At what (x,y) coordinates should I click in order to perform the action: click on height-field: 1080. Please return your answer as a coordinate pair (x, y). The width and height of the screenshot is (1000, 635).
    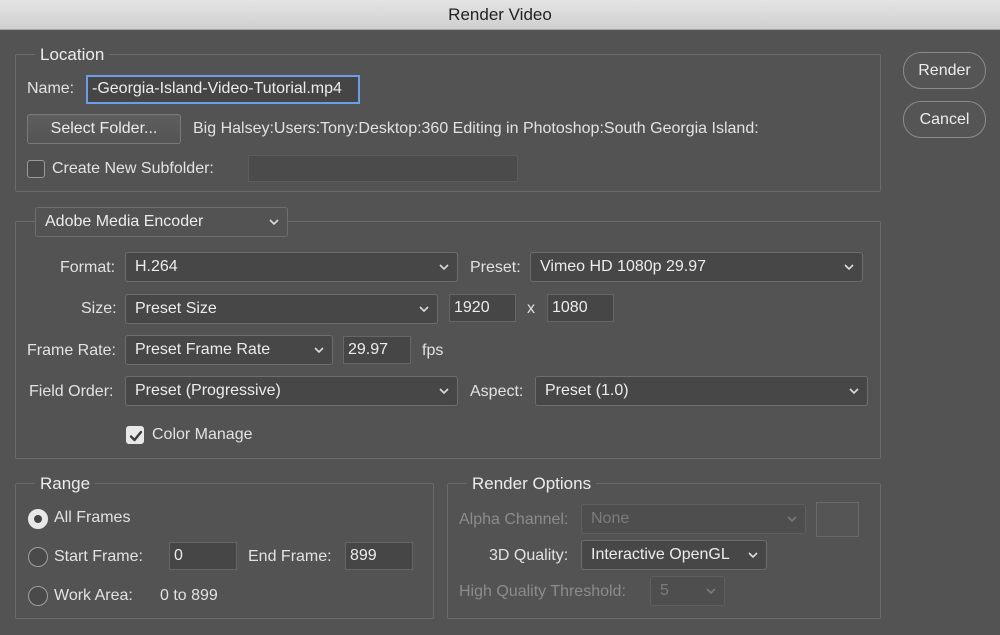
    Looking at the image, I should click on (580, 308).